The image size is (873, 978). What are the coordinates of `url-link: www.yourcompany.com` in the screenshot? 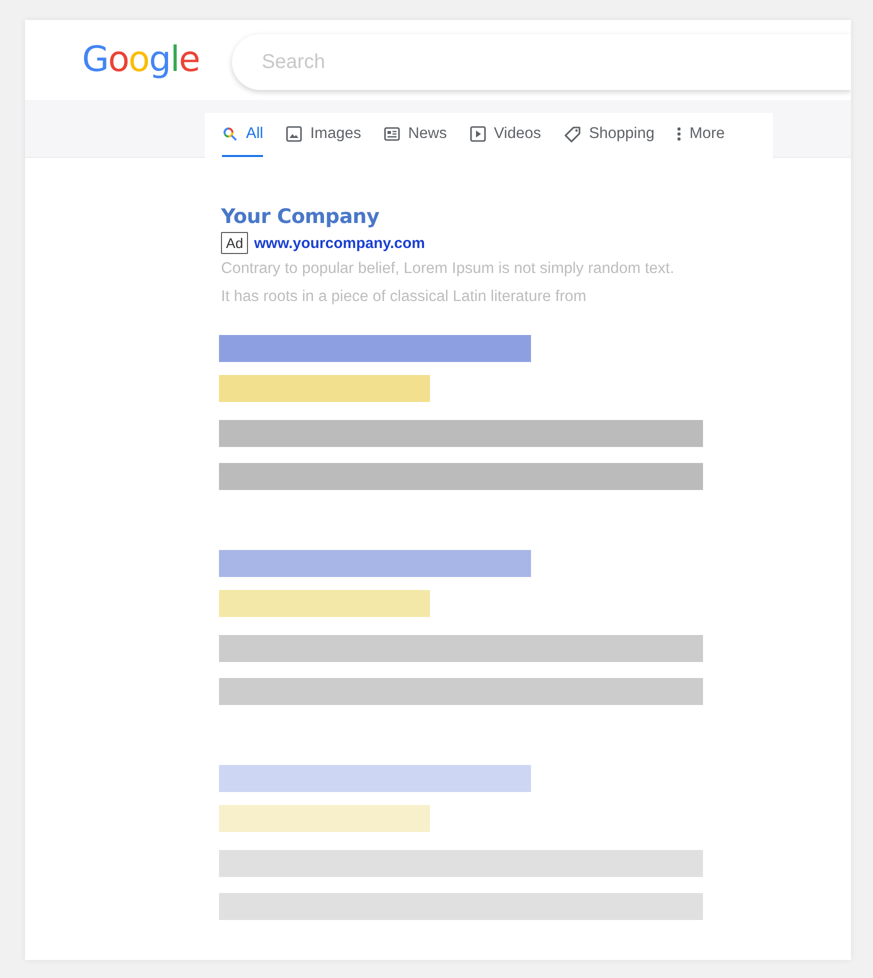 It's located at (339, 243).